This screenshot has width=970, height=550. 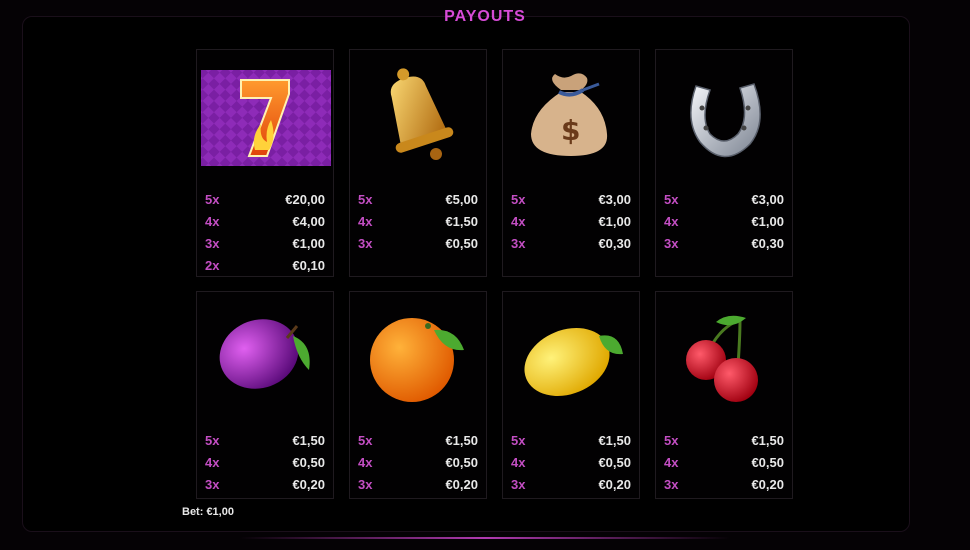 I want to click on payout-amount: €4,00, so click(x=308, y=221).